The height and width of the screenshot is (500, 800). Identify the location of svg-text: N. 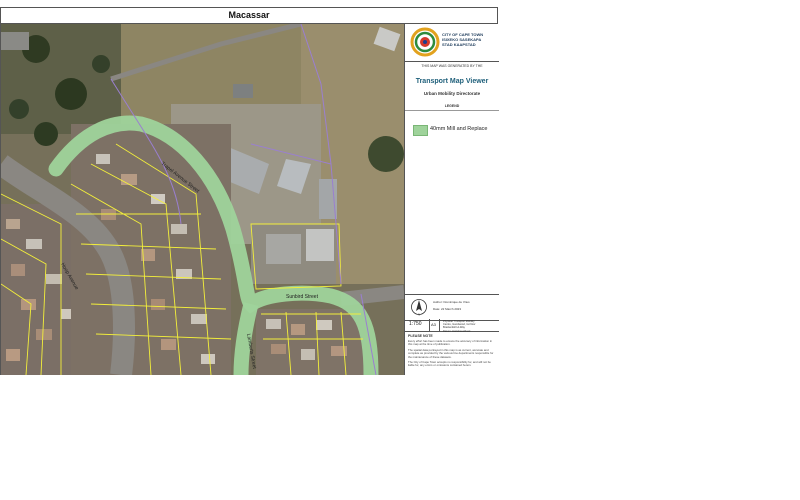
(419, 315).